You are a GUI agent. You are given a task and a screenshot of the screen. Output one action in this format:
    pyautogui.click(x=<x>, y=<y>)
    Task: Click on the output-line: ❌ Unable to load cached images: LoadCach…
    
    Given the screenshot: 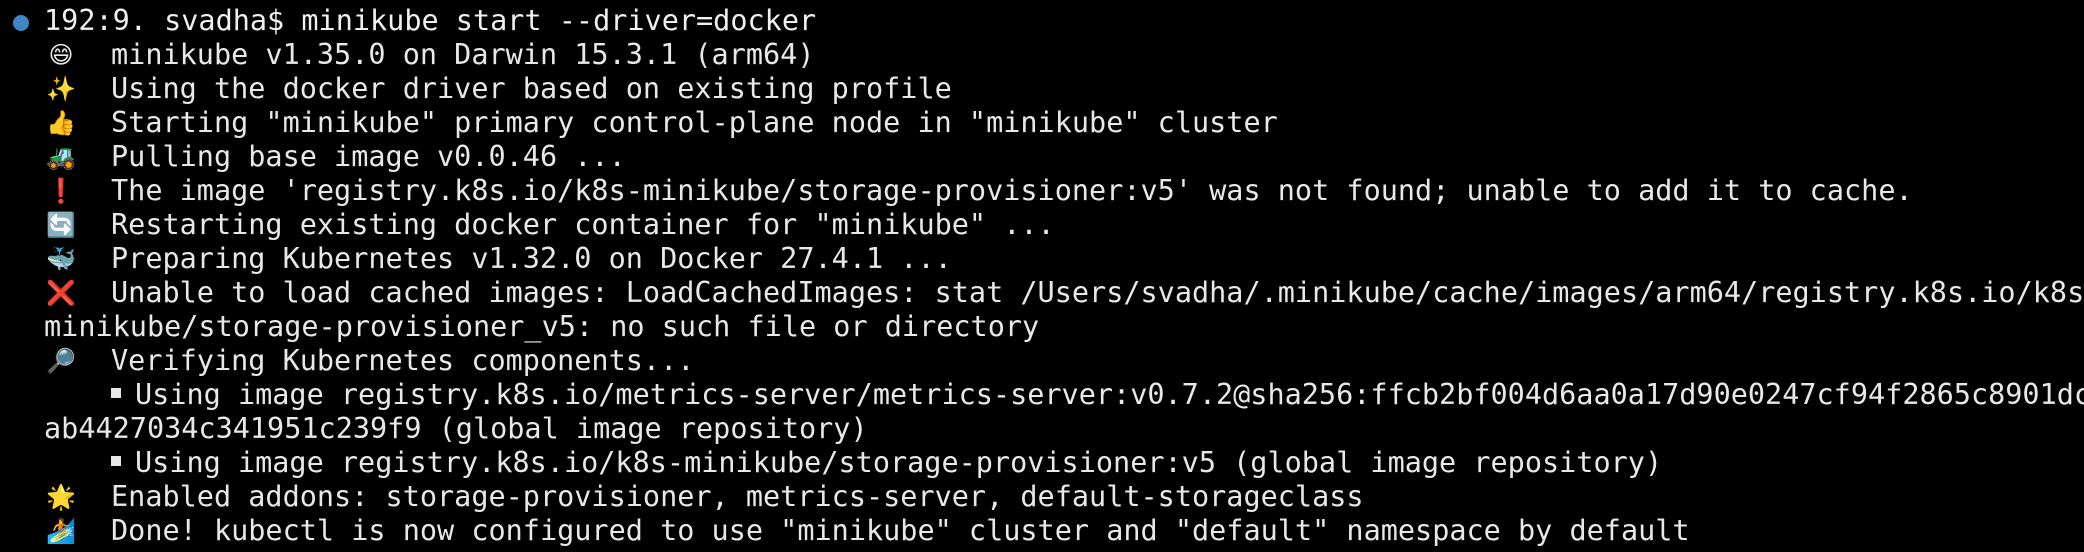 What is the action you would take?
    pyautogui.click(x=1042, y=293)
    